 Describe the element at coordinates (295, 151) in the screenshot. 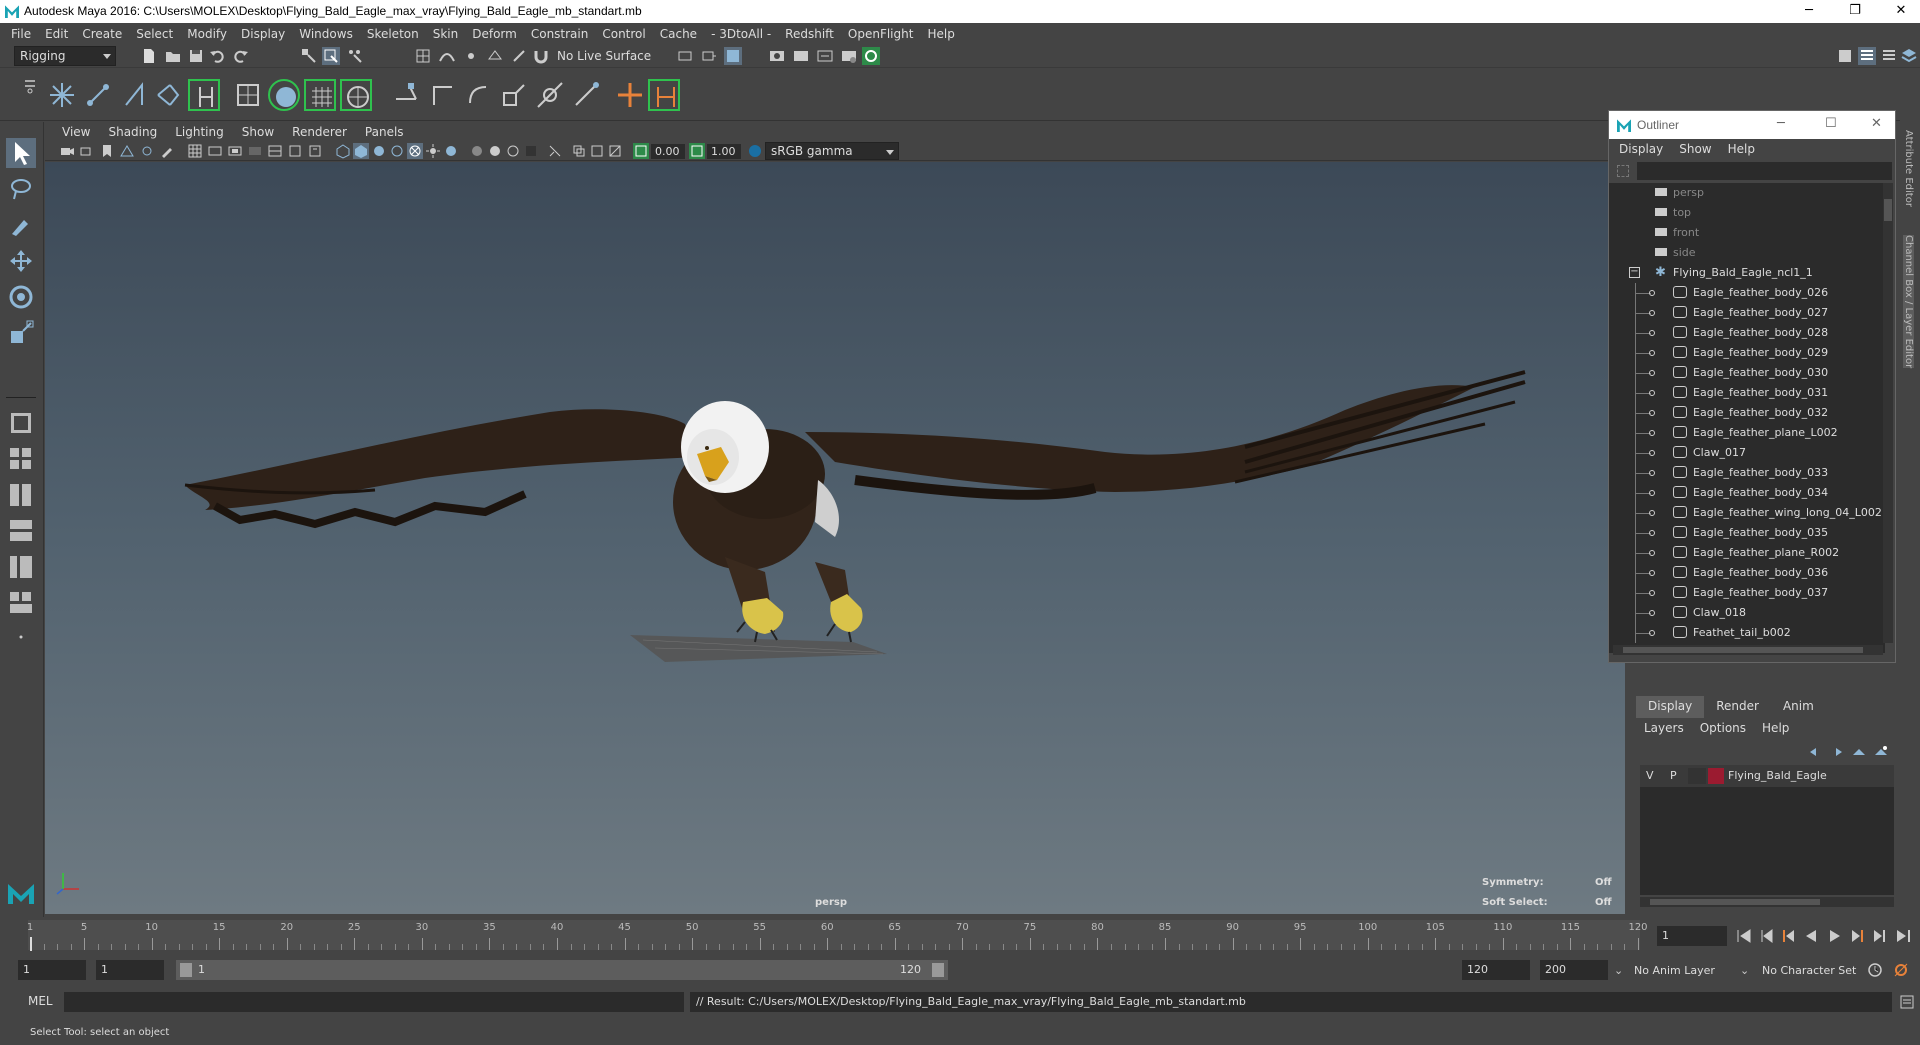

I see `safe-action-icon` at that location.